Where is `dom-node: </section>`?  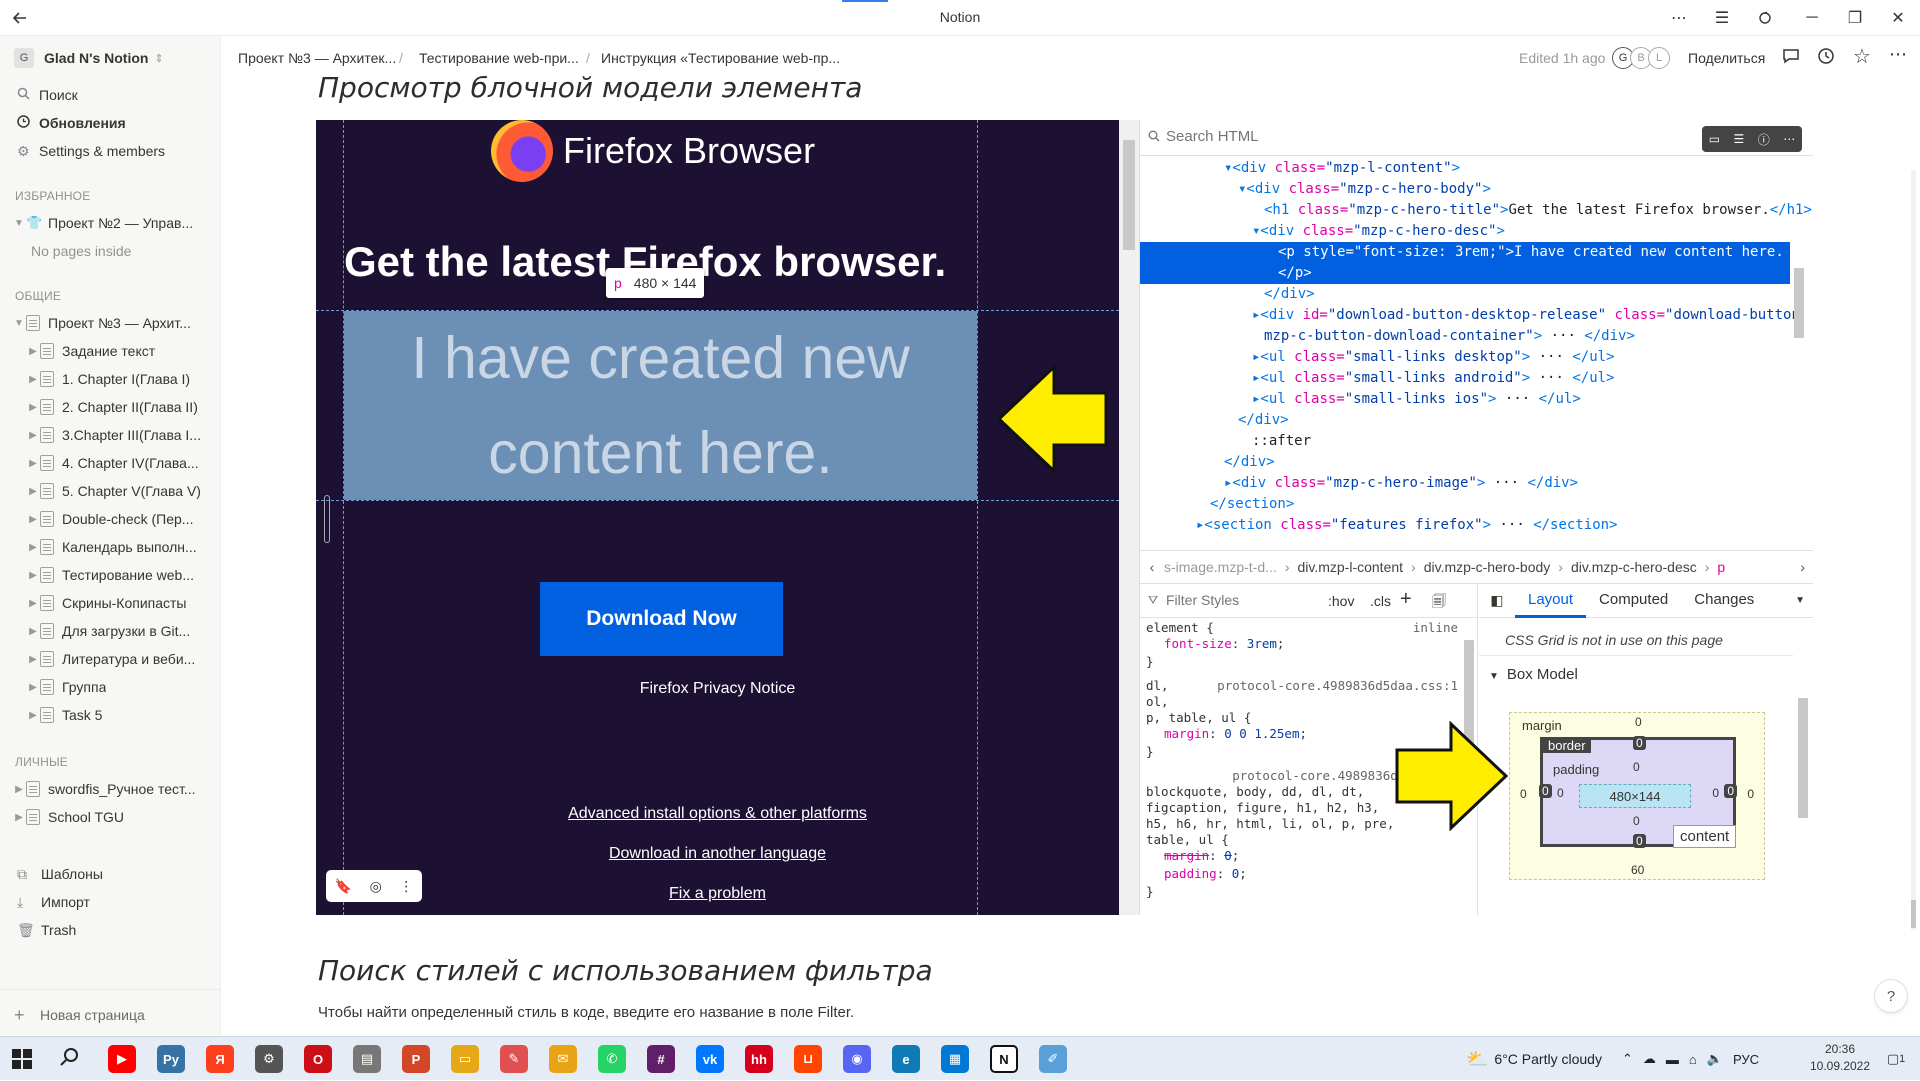
dom-node: </section> is located at coordinates (1465, 504).